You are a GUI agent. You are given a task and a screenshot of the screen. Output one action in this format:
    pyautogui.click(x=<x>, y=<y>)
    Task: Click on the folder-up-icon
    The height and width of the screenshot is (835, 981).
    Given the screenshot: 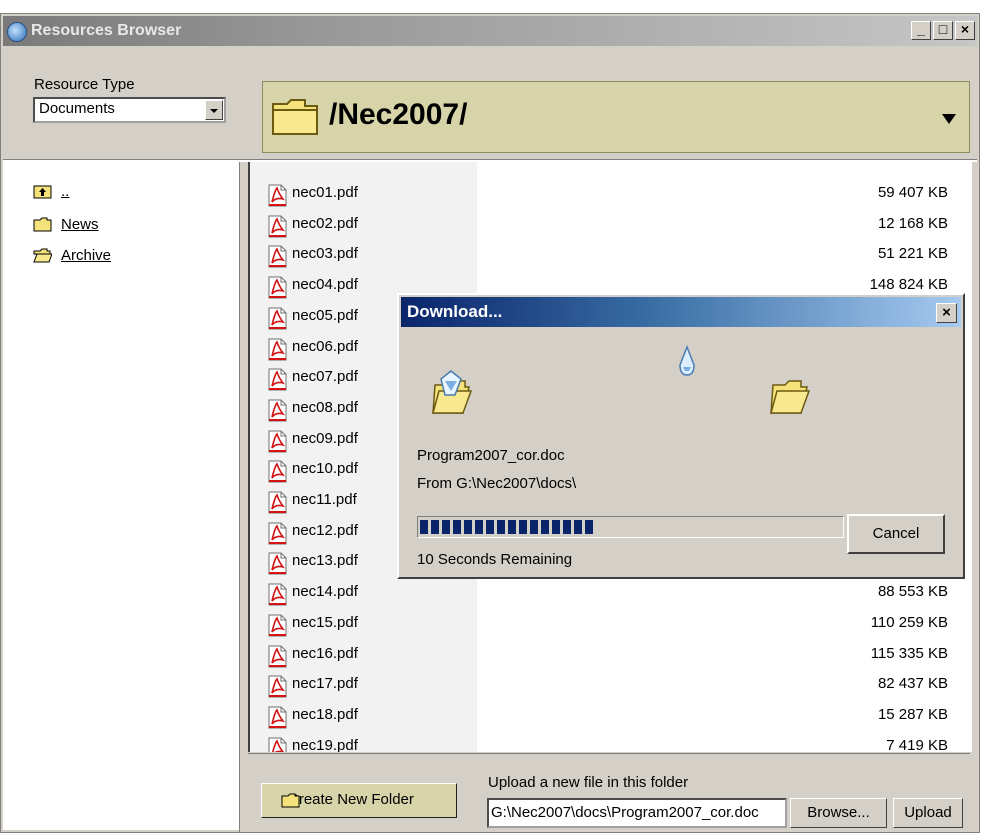 What is the action you would take?
    pyautogui.click(x=42, y=192)
    